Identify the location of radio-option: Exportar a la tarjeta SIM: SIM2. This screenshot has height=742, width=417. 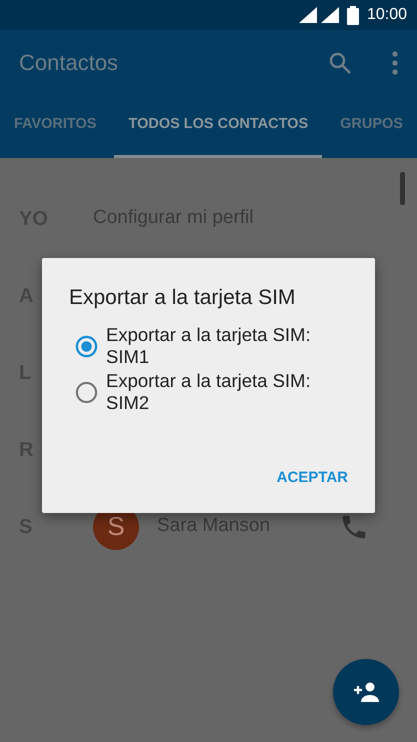
(209, 392).